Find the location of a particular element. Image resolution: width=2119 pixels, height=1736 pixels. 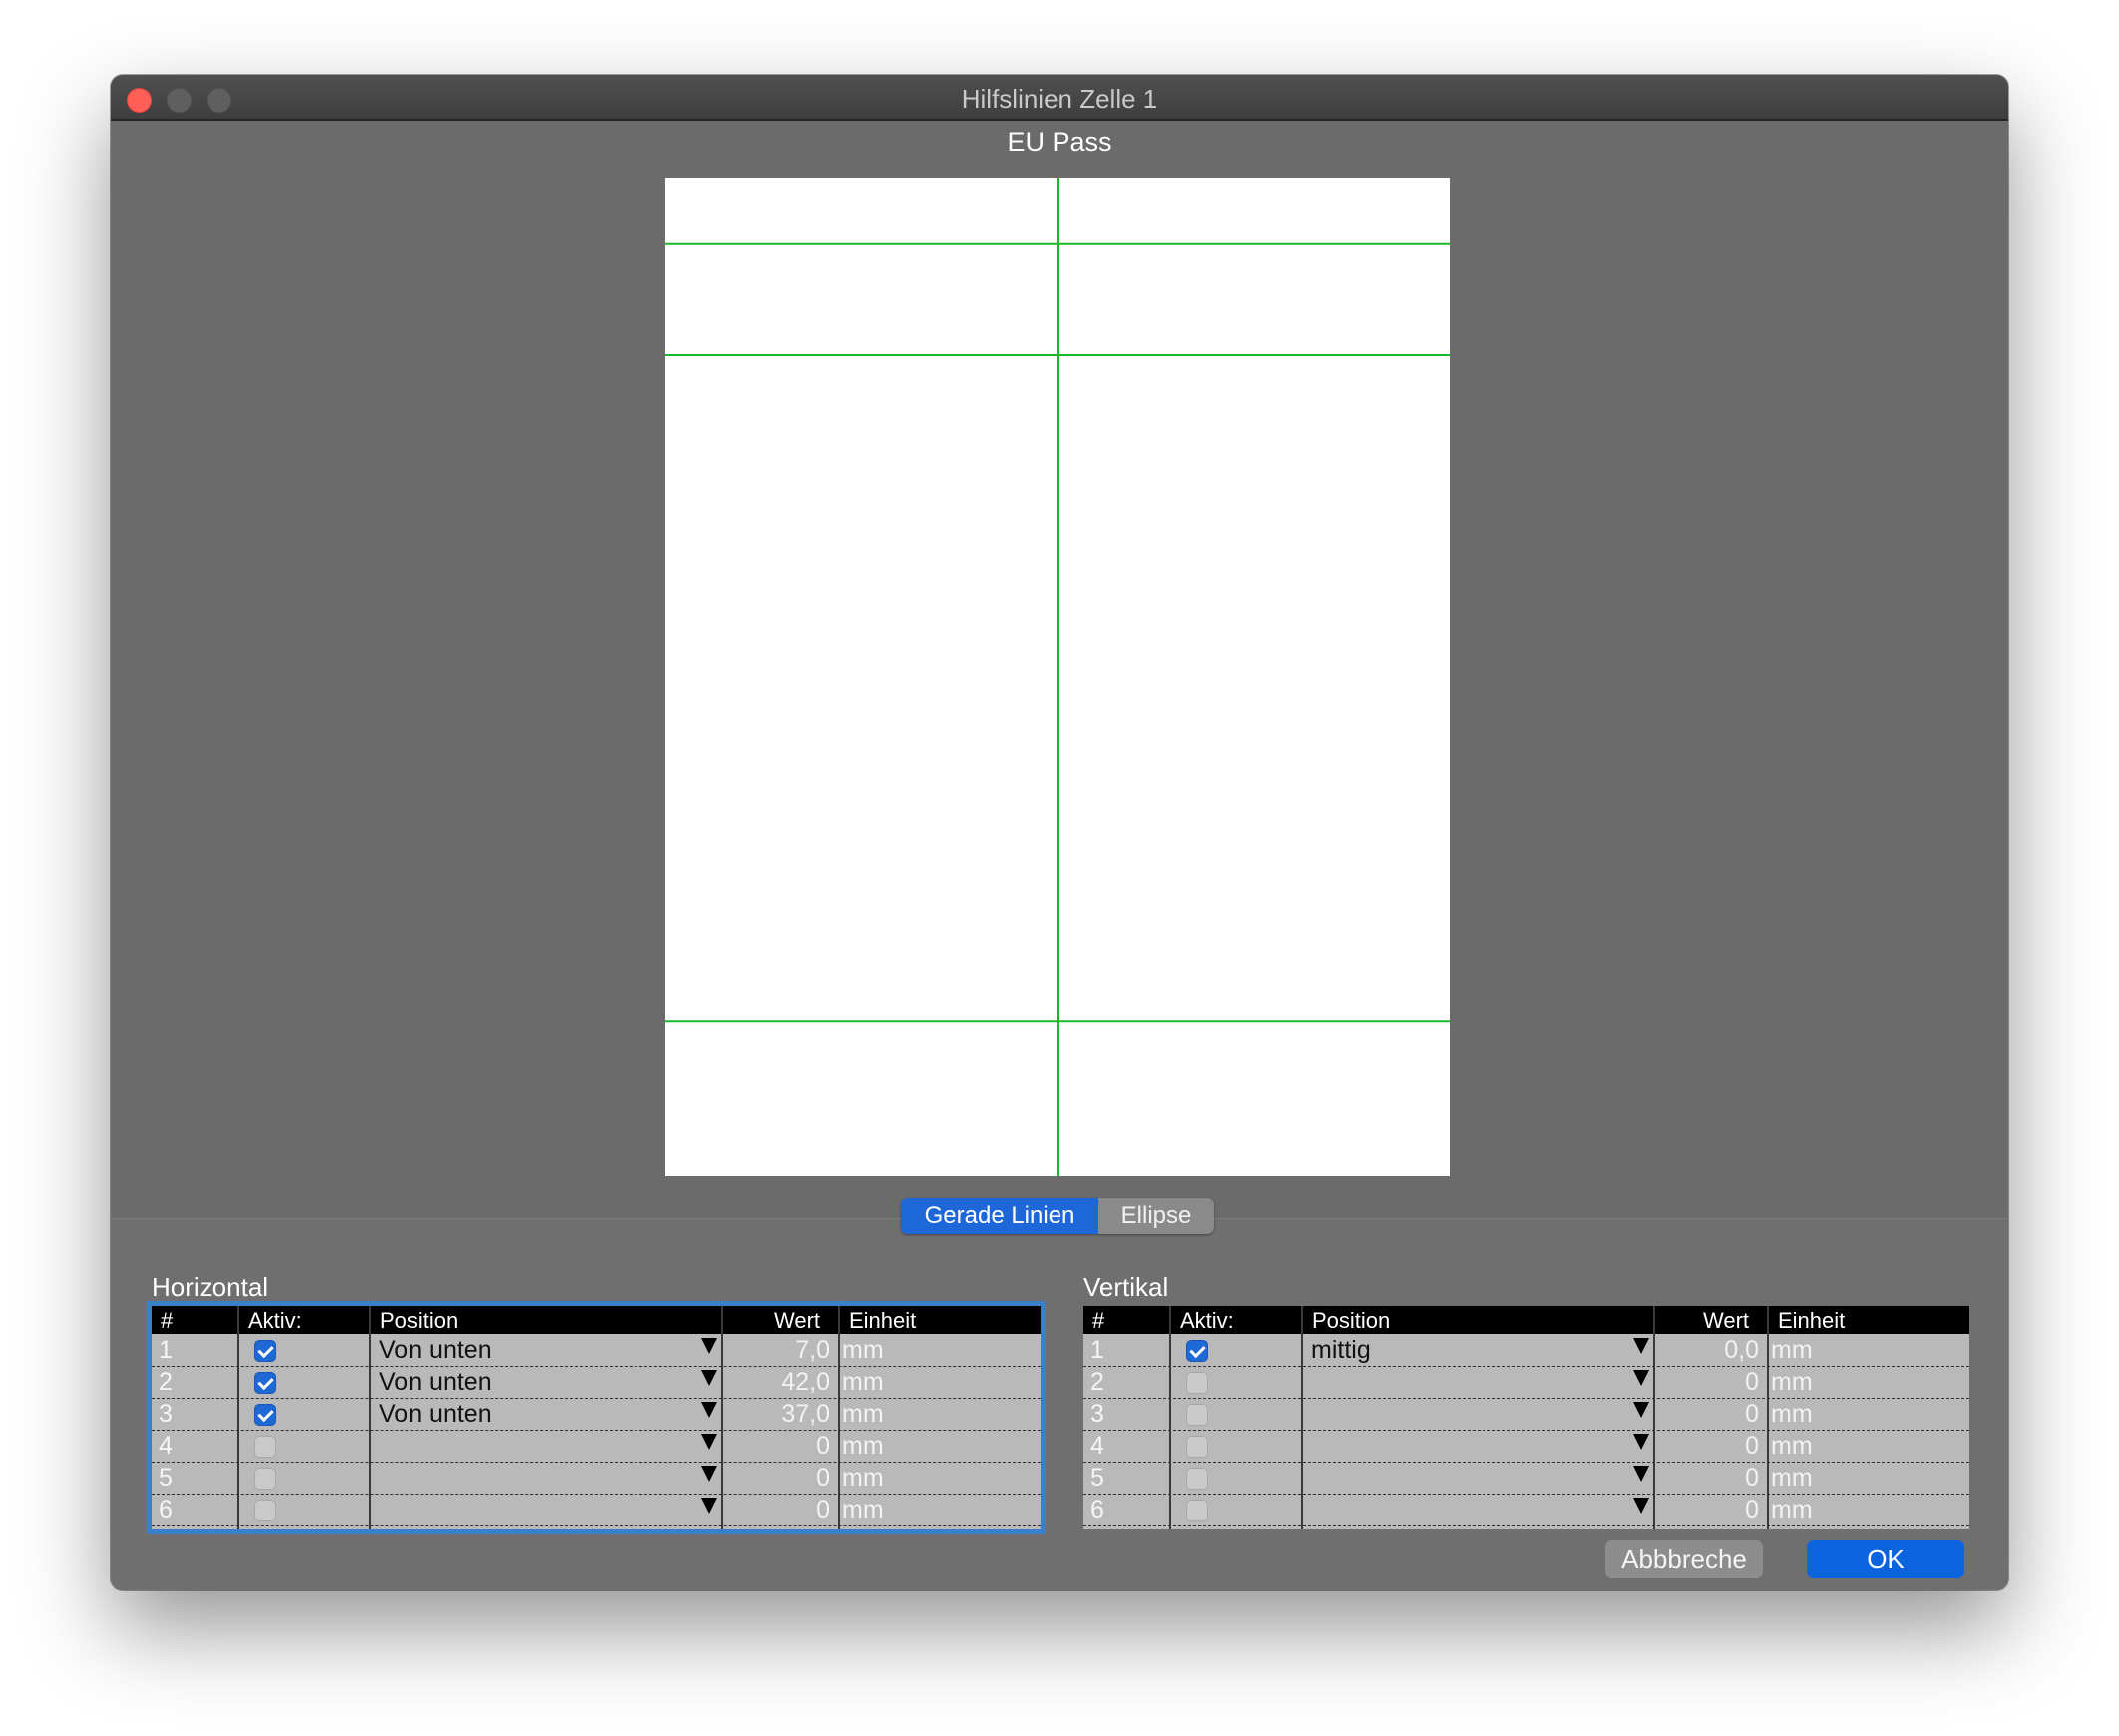

guide-type-segmented-control: Gerade Linien Ellipse is located at coordinates (1057, 1216).